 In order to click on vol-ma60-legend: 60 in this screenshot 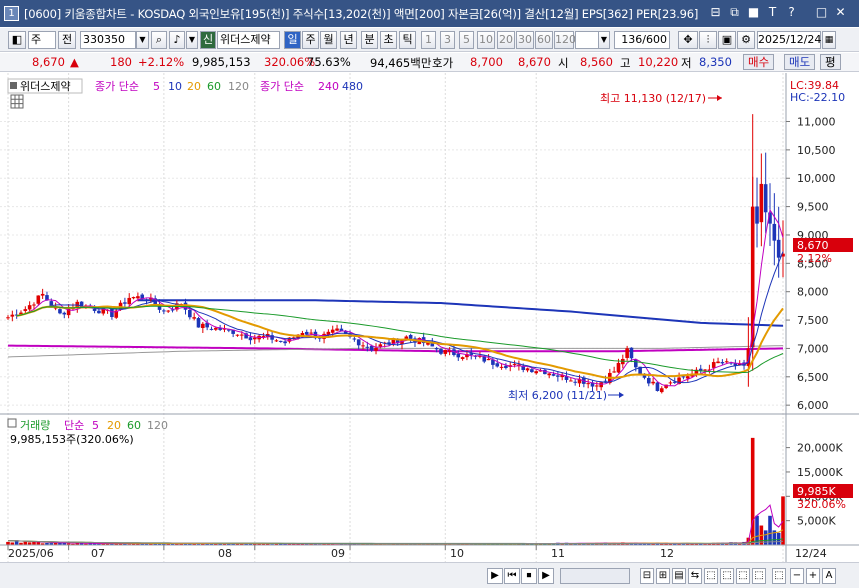, I will do `click(134, 425)`.